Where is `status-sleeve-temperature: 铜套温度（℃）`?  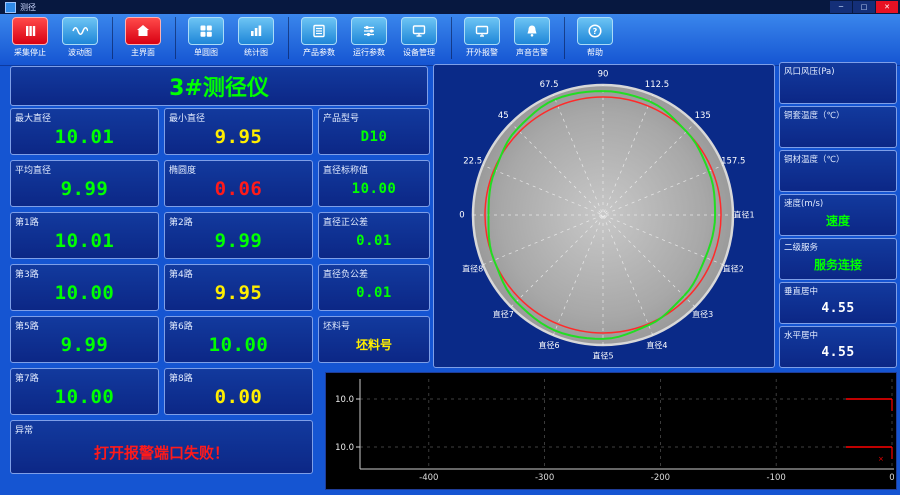 status-sleeve-temperature: 铜套温度（℃） is located at coordinates (838, 127).